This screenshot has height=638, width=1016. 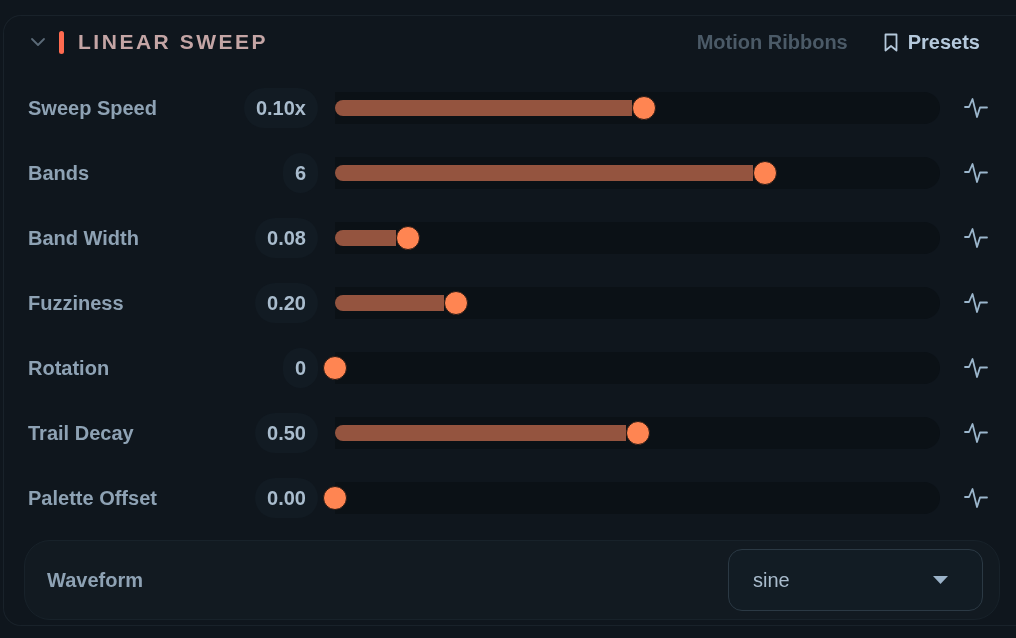 I want to click on param-label: Palette Offset, so click(x=93, y=498).